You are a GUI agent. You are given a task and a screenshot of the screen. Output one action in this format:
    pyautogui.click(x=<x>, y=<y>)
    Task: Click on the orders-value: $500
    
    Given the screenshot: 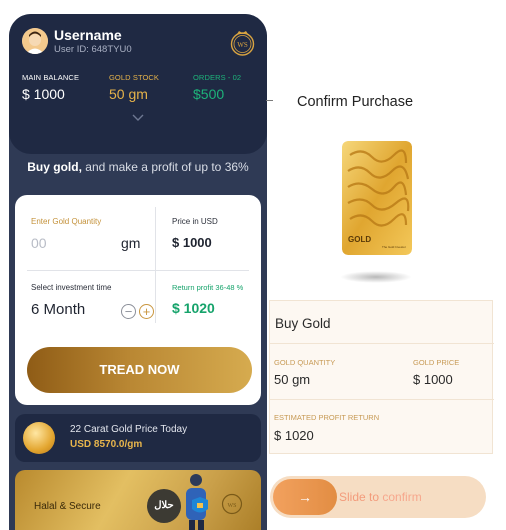 What is the action you would take?
    pyautogui.click(x=209, y=94)
    